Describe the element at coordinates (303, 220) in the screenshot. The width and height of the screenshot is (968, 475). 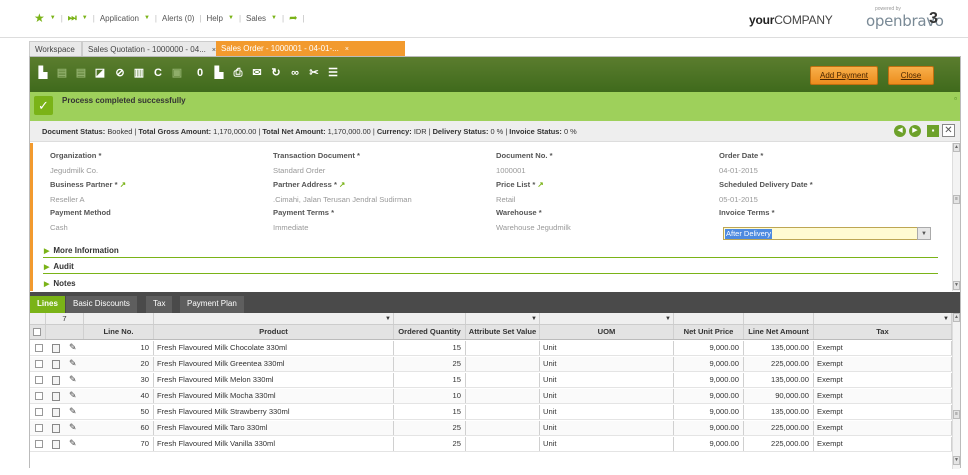
I see `payment-terms-field: Payment Terms * Immediate` at that location.